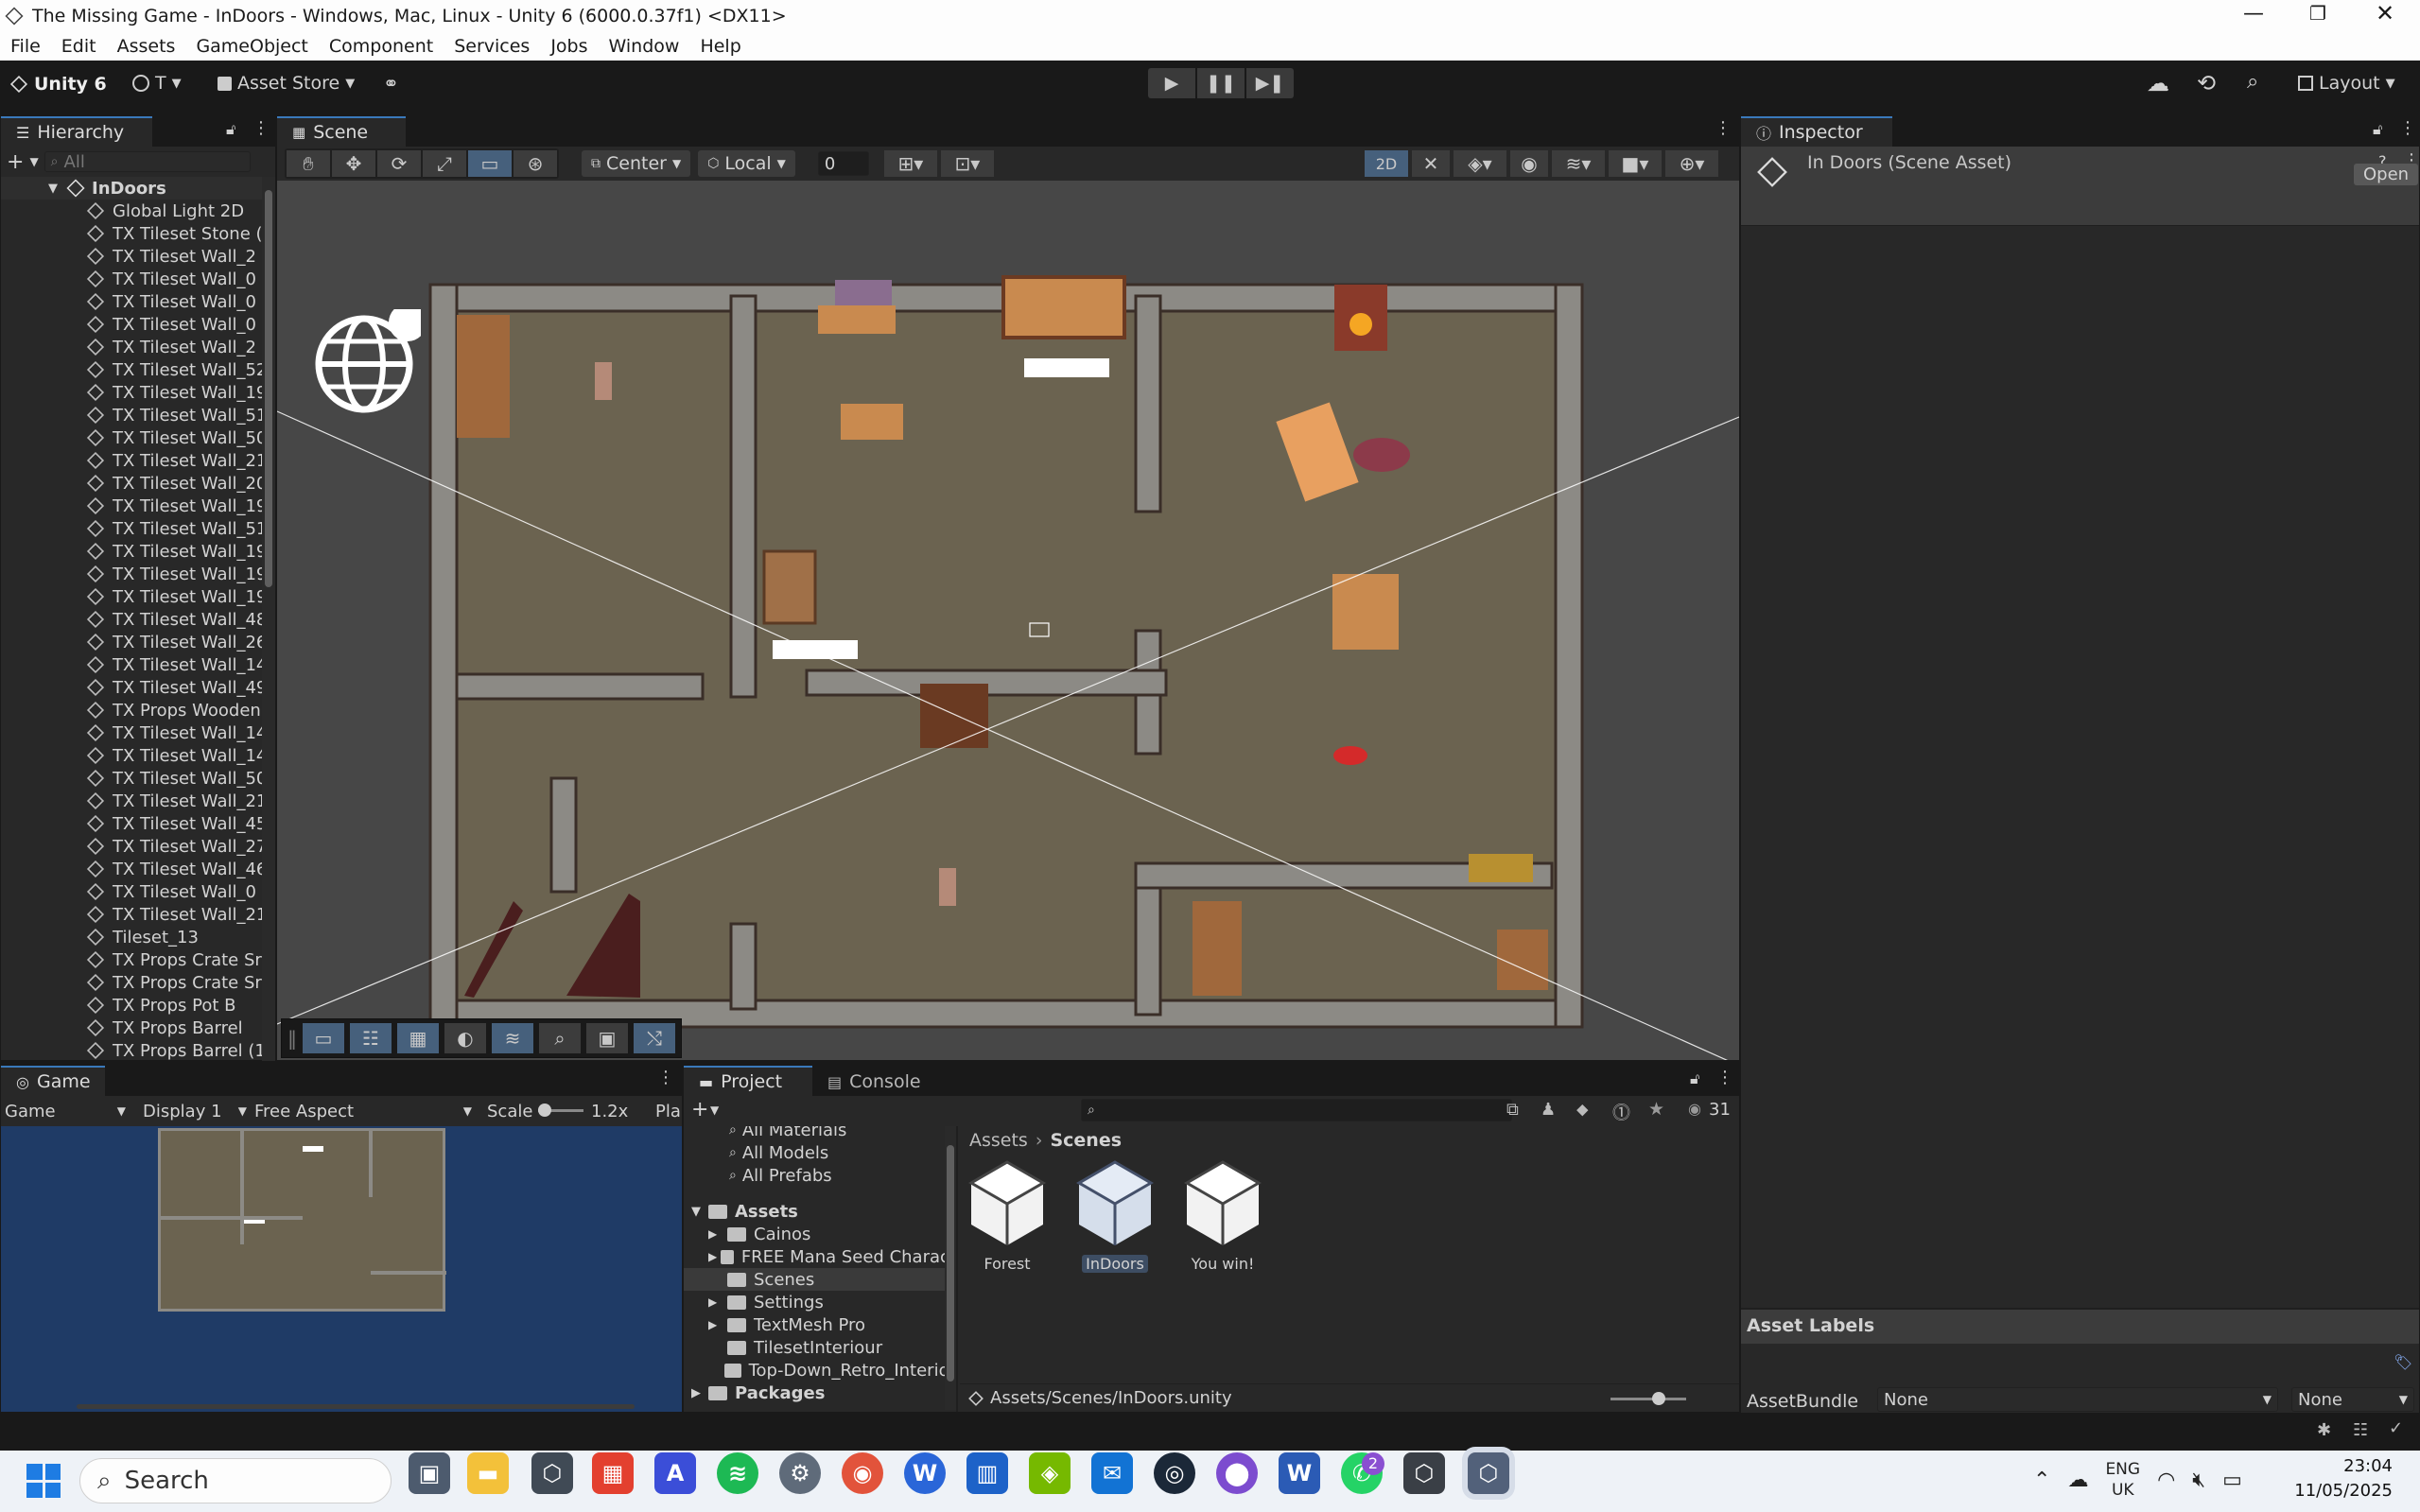 The height and width of the screenshot is (1512, 2420). I want to click on hierarchy-item: TX Props Barrel, so click(132, 1028).